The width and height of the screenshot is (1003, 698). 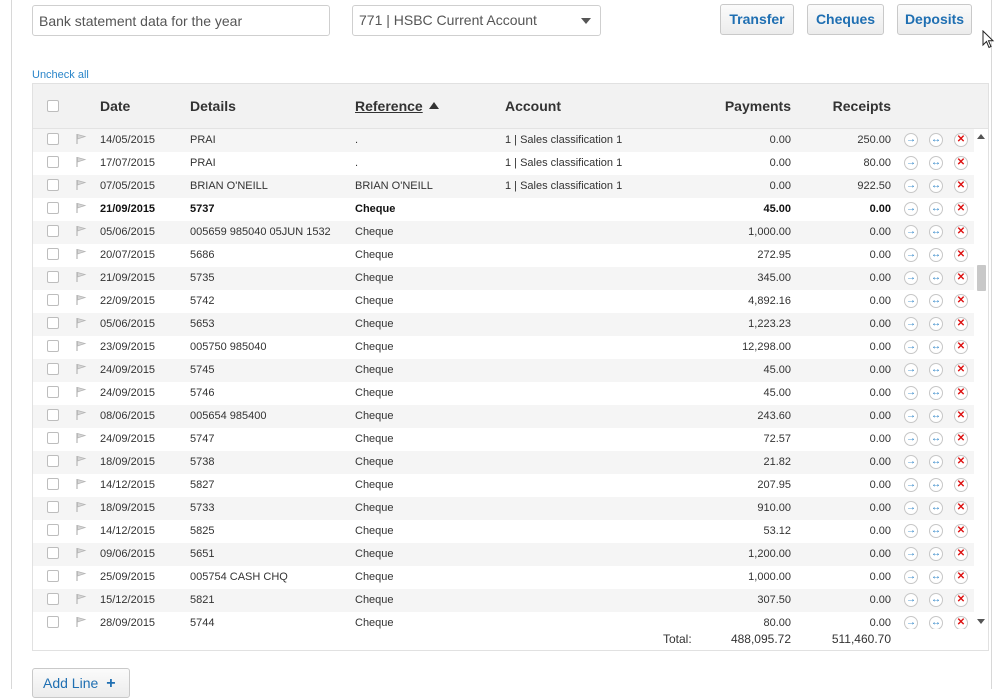 What do you see at coordinates (503, 508) in the screenshot?
I see `table-row: 18/09/2015 5733 Cheque 910.00 0.00 → ↔ ✕` at bounding box center [503, 508].